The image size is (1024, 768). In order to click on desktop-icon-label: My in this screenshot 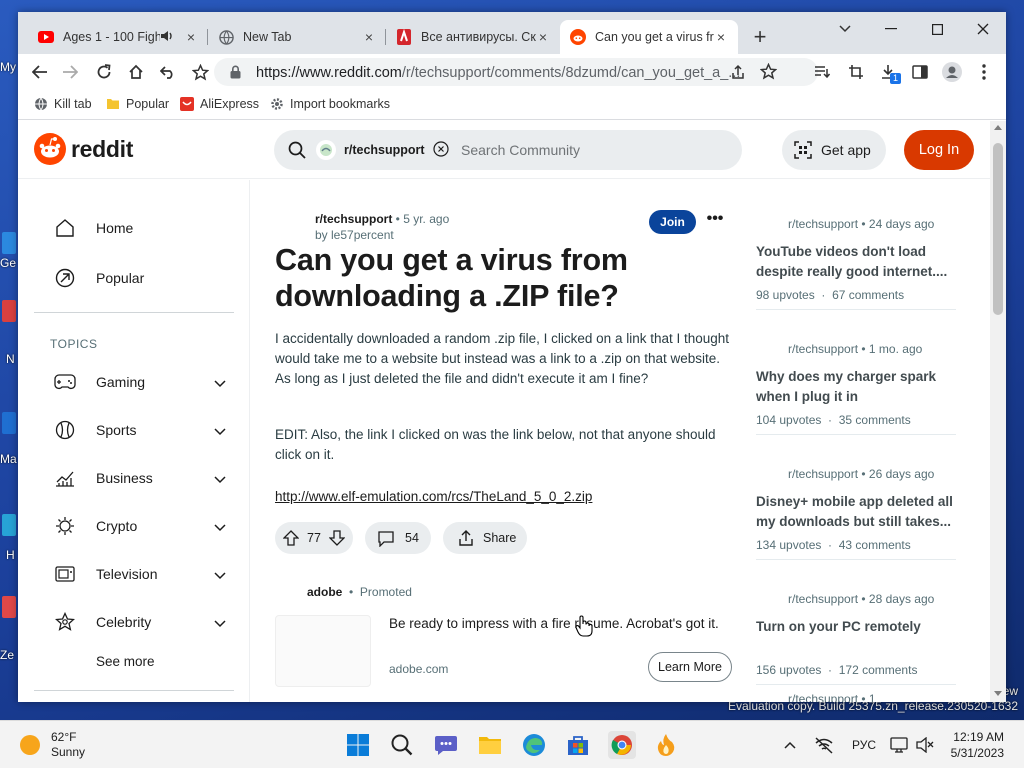, I will do `click(8, 67)`.